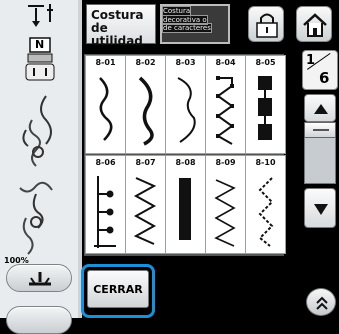 This screenshot has width=339, height=334. I want to click on scroll-down-button, so click(320, 208).